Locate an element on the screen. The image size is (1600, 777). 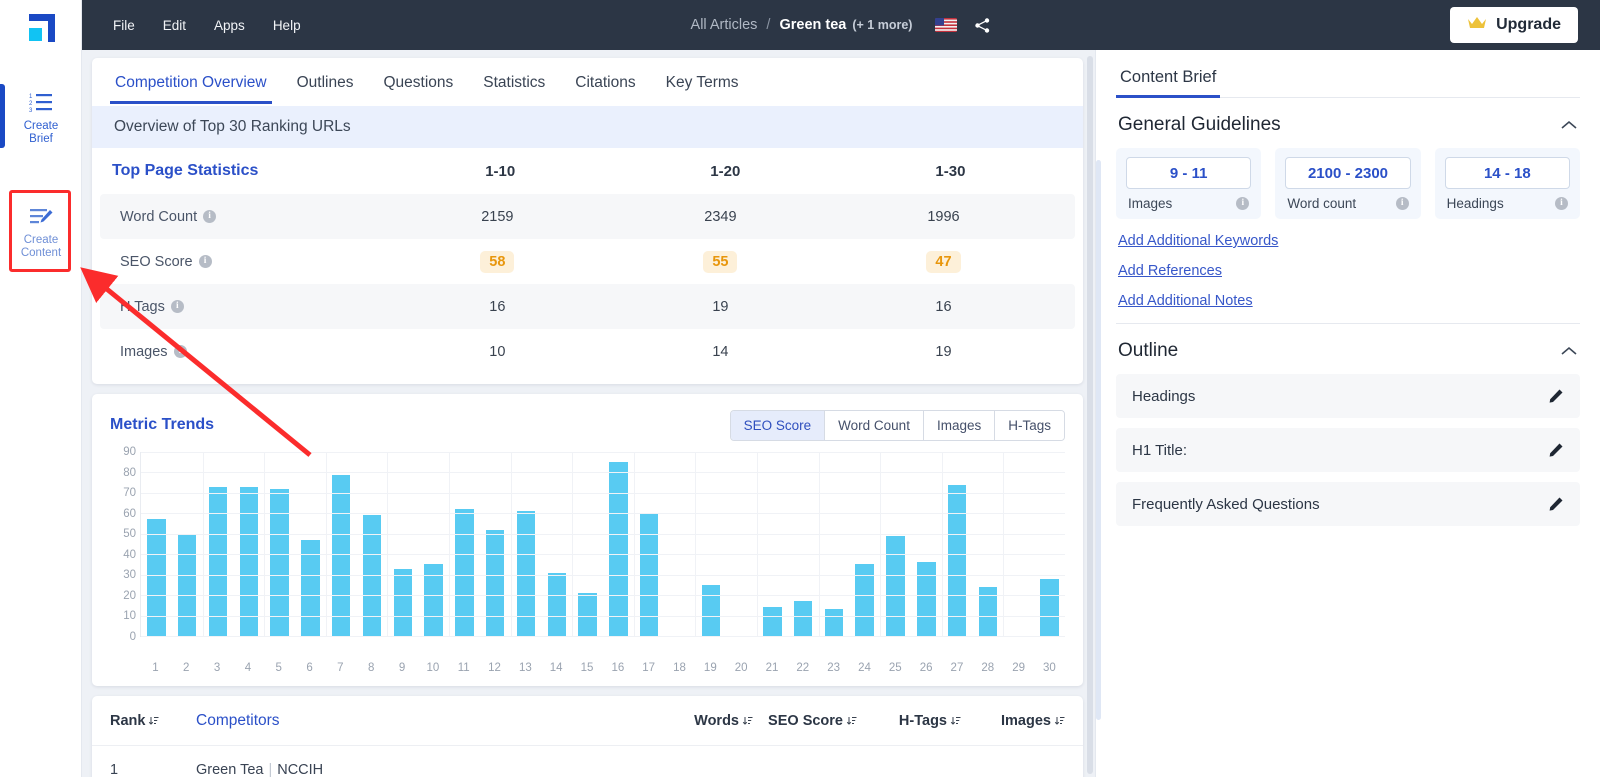
breadcrumb-all-articles: All Articles is located at coordinates (724, 25).